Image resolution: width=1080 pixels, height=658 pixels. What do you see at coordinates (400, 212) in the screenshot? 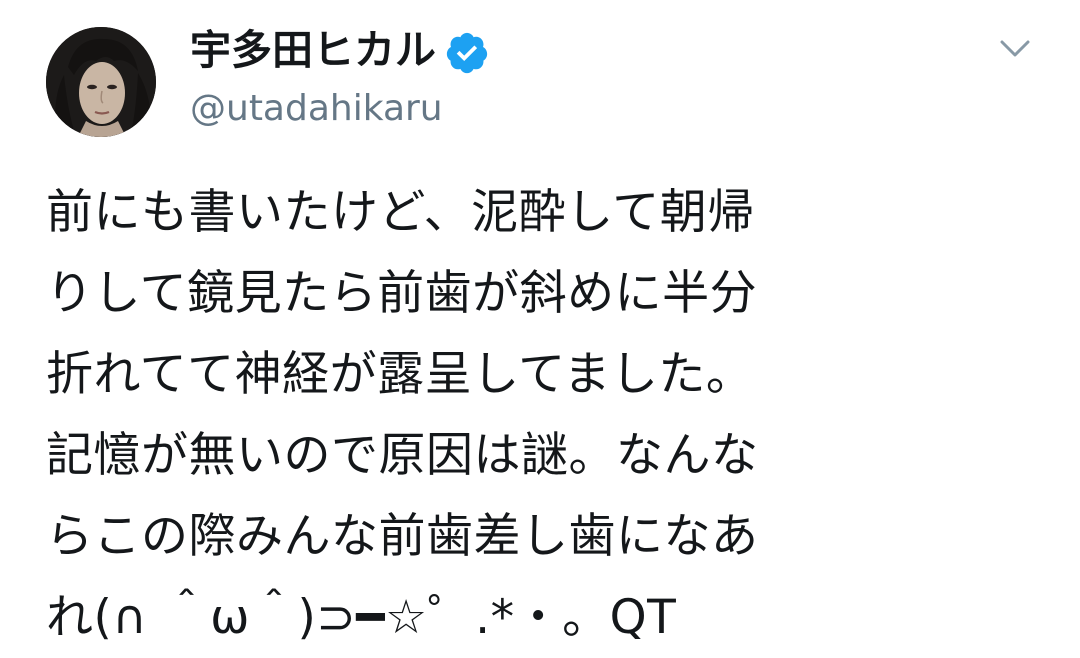
I see `tweet-text-line: 前にも書いたけど、泥酔して朝帰` at bounding box center [400, 212].